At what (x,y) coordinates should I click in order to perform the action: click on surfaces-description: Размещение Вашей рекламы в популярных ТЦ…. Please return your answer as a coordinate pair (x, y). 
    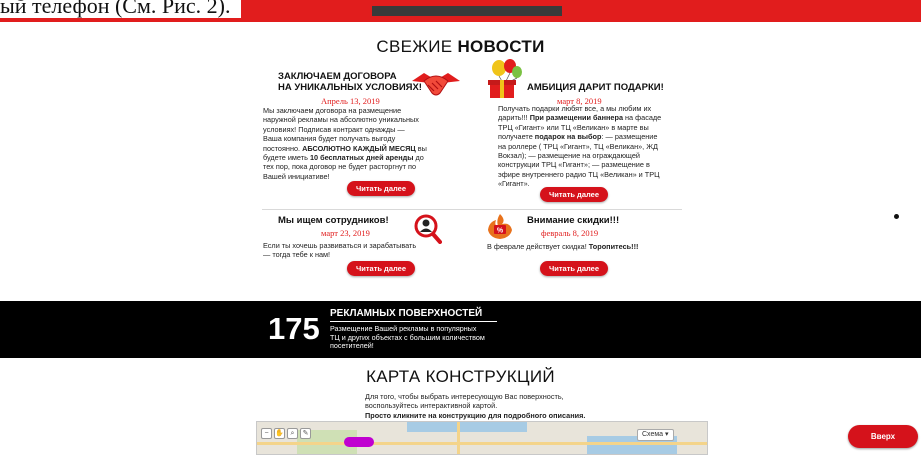
    Looking at the image, I should click on (407, 337).